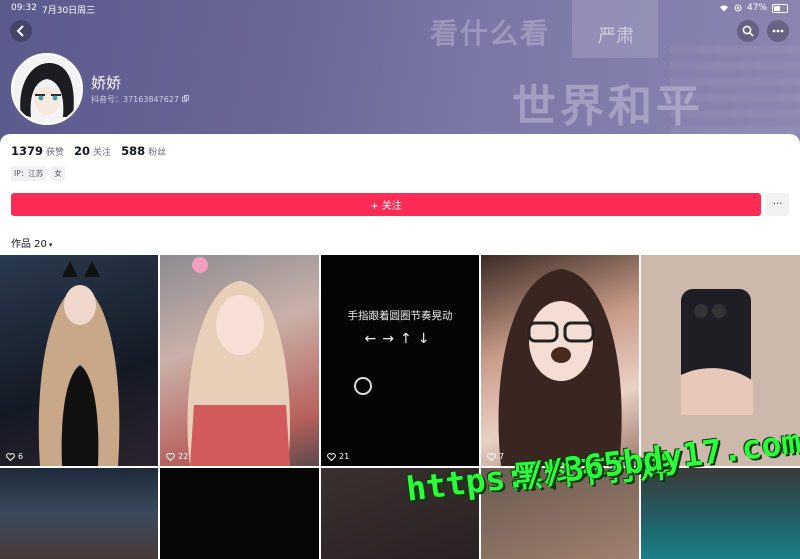 The width and height of the screenshot is (800, 559). I want to click on douyin-id-text: 抖音号：37163847627, so click(135, 99).